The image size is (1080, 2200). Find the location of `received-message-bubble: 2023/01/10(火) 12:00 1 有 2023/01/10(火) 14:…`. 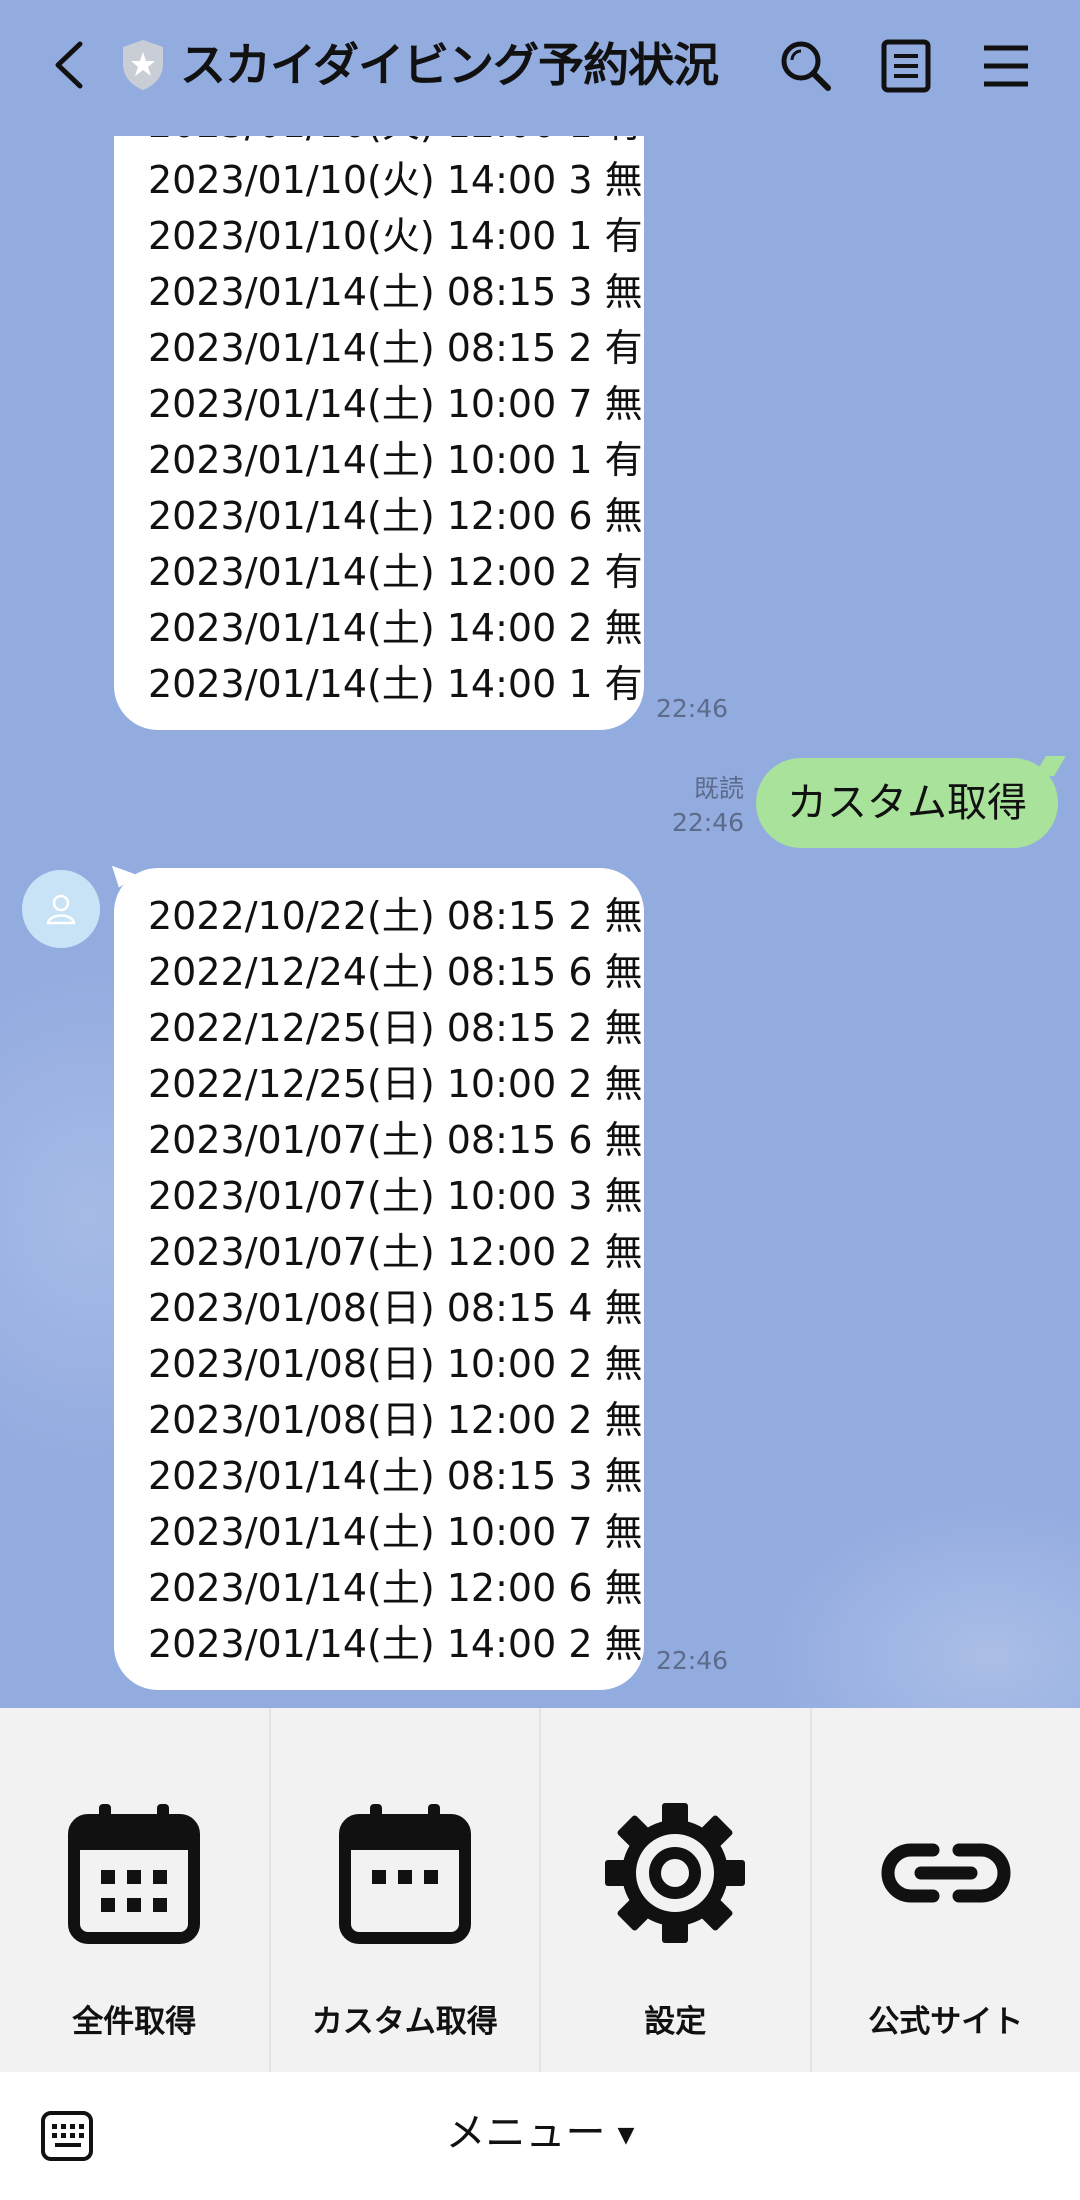

received-message-bubble: 2023/01/10(火) 12:00 1 有 2023/01/10(火) 14:… is located at coordinates (379, 433).